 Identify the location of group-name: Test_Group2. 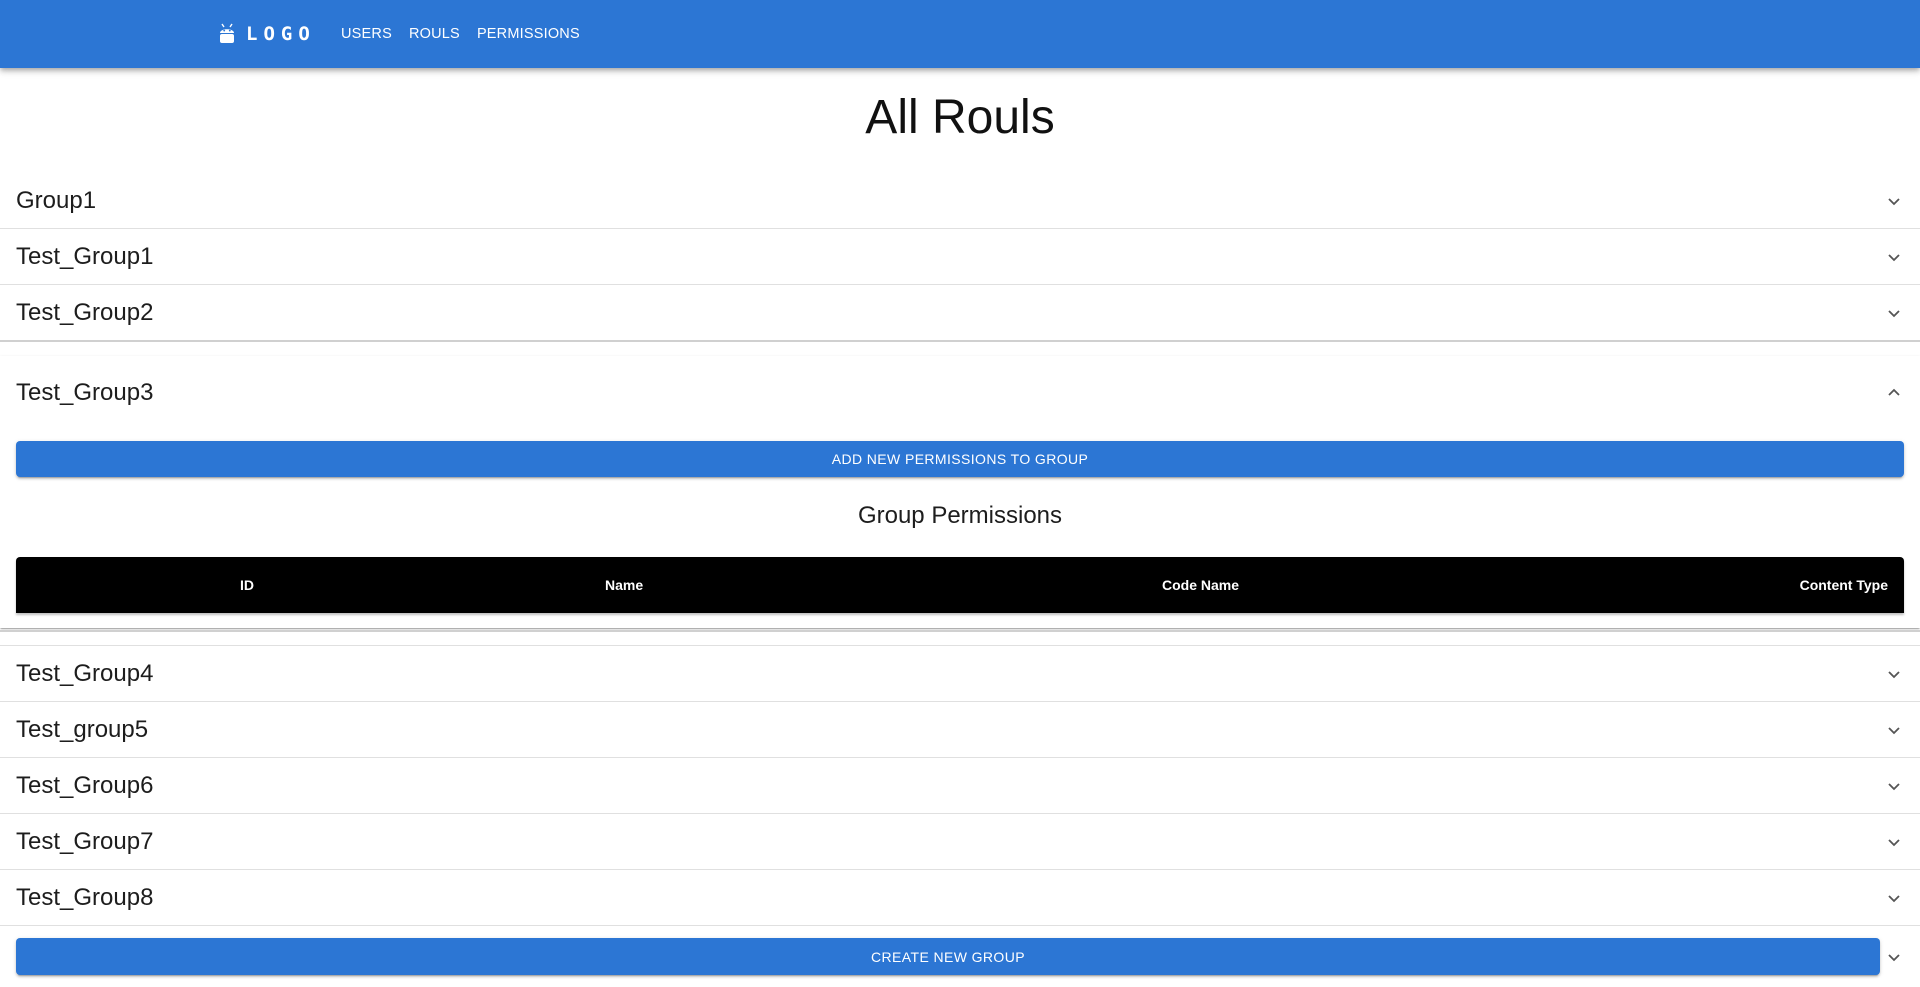
(85, 312).